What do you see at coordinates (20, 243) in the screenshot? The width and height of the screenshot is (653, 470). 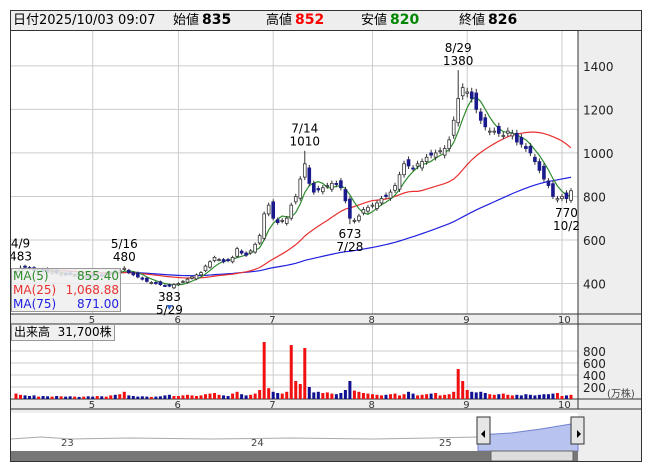 I see `annotation-date: 4/9` at bounding box center [20, 243].